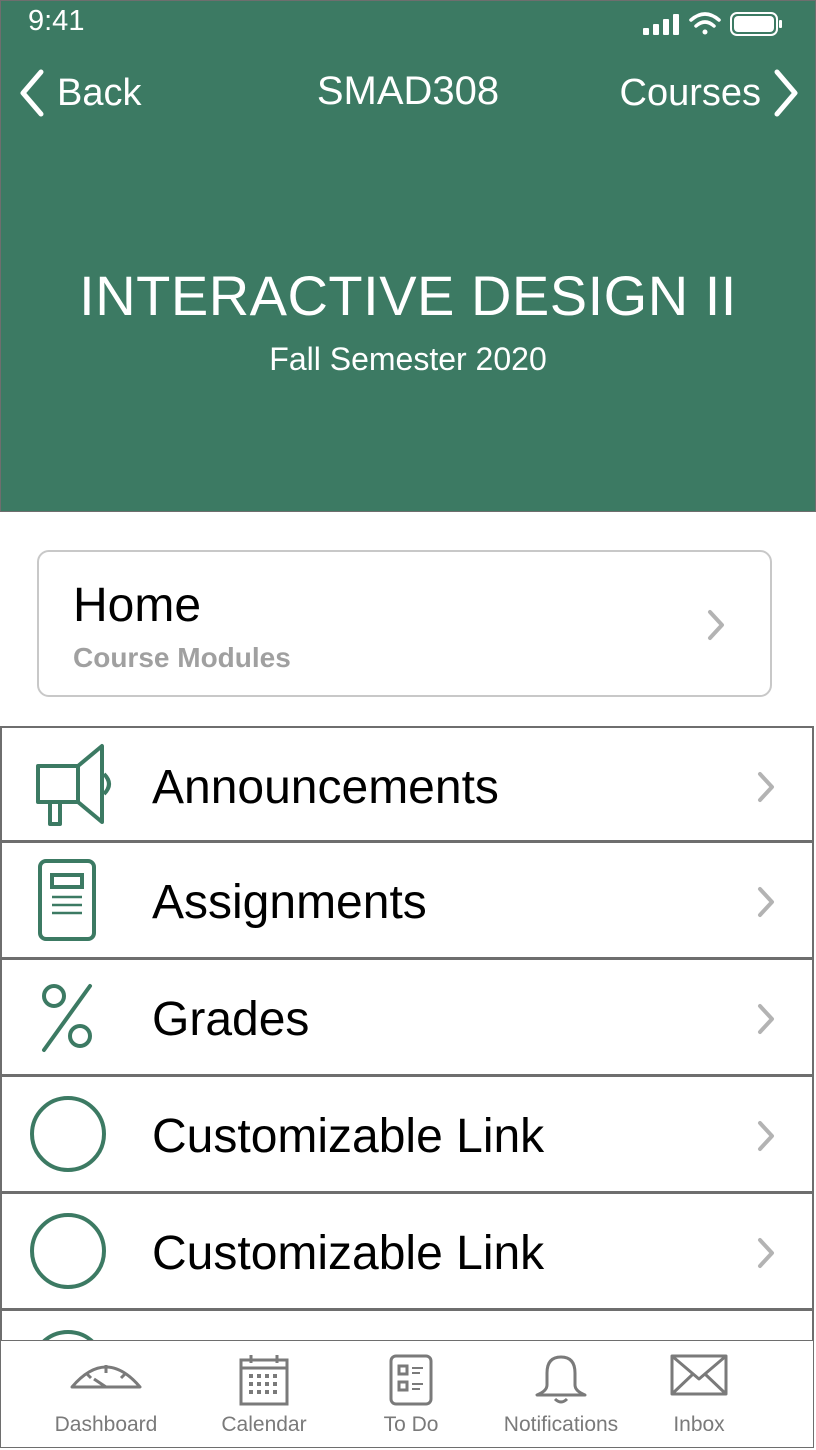 The width and height of the screenshot is (816, 1450). Describe the element at coordinates (699, 1375) in the screenshot. I see `envelope-icon` at that location.